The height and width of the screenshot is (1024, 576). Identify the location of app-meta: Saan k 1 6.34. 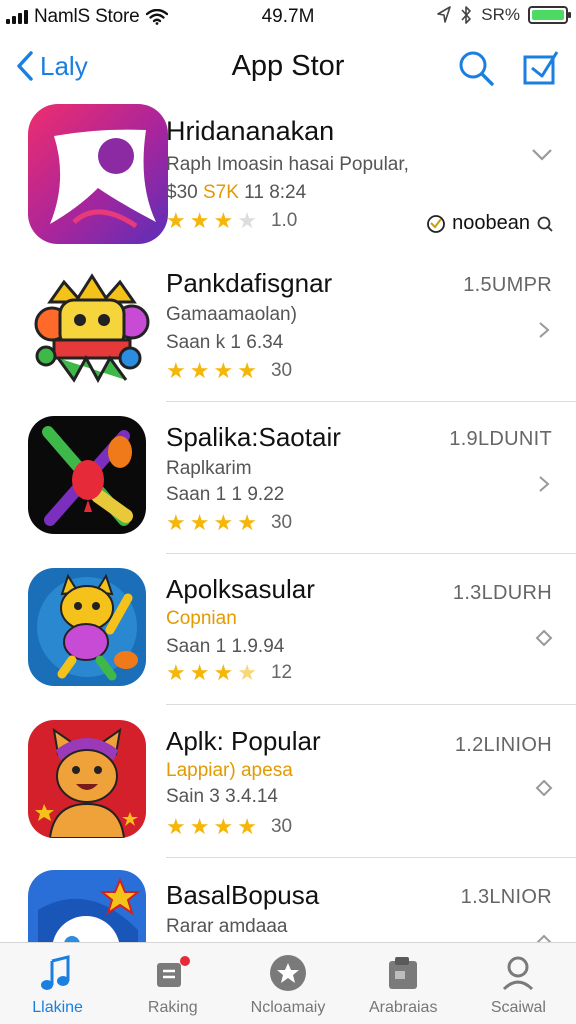
(225, 342).